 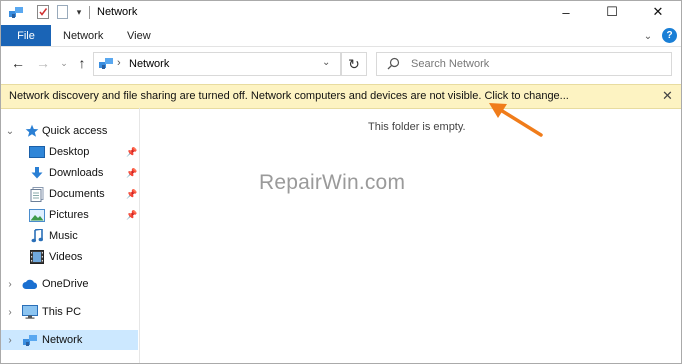 I want to click on network-location-icon, so click(x=106, y=64).